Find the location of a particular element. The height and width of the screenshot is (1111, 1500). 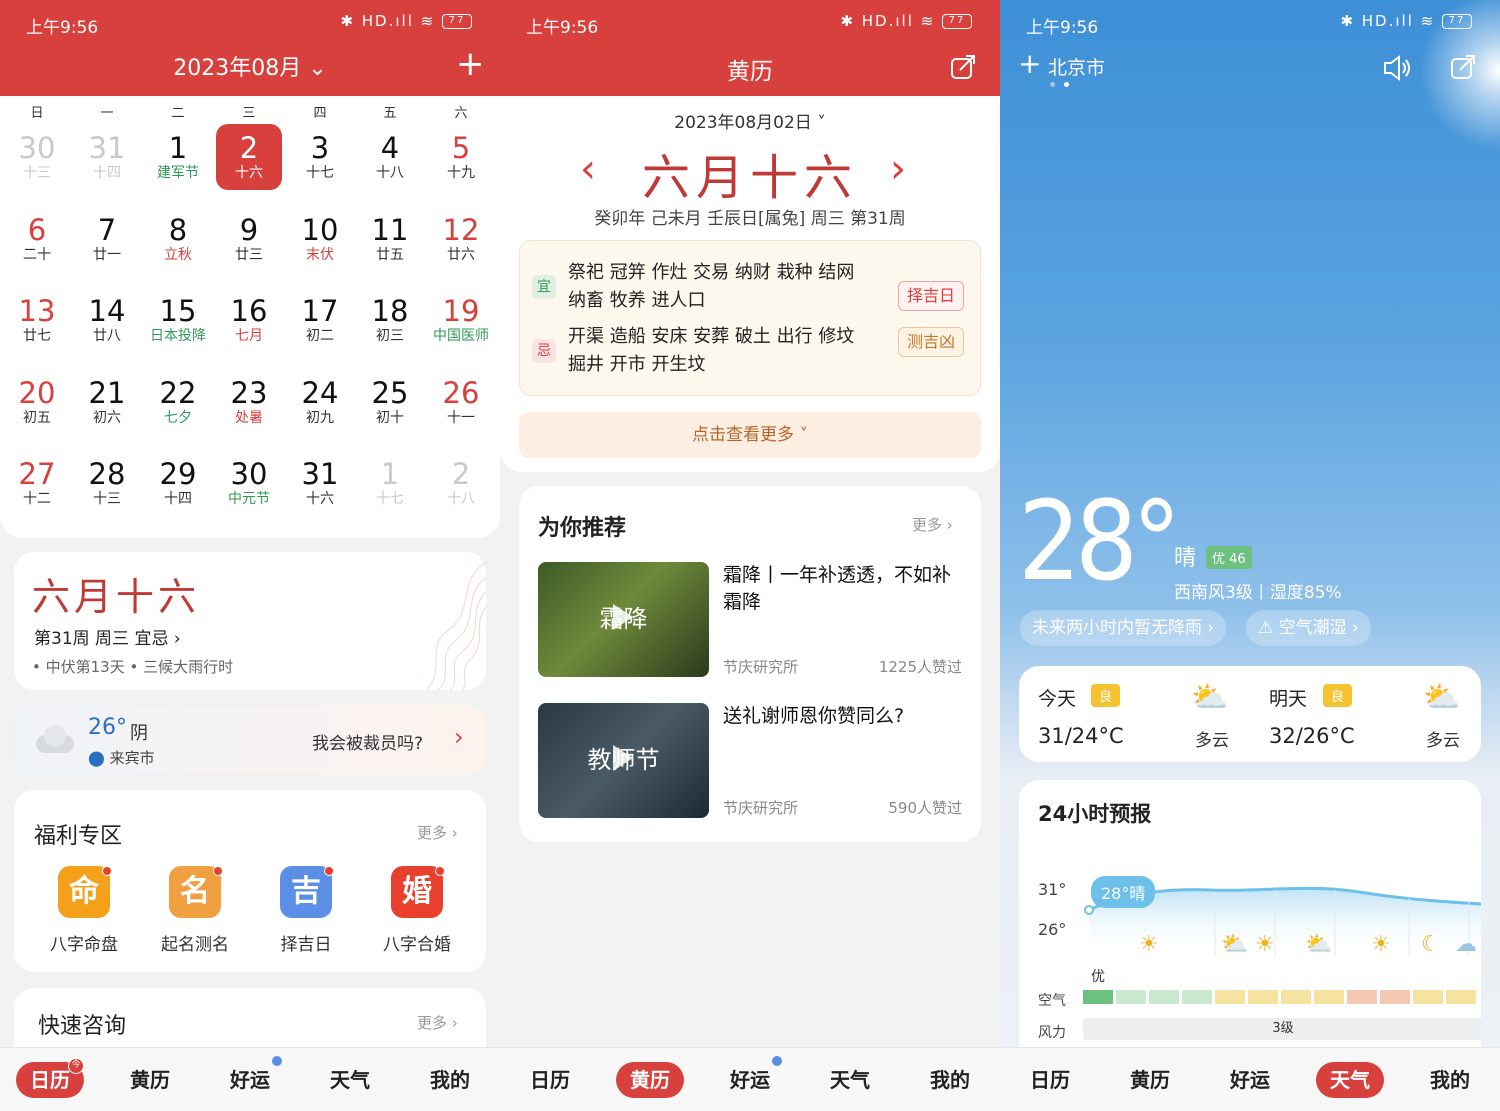

calendar-day: 16 七月 is located at coordinates (249, 320).